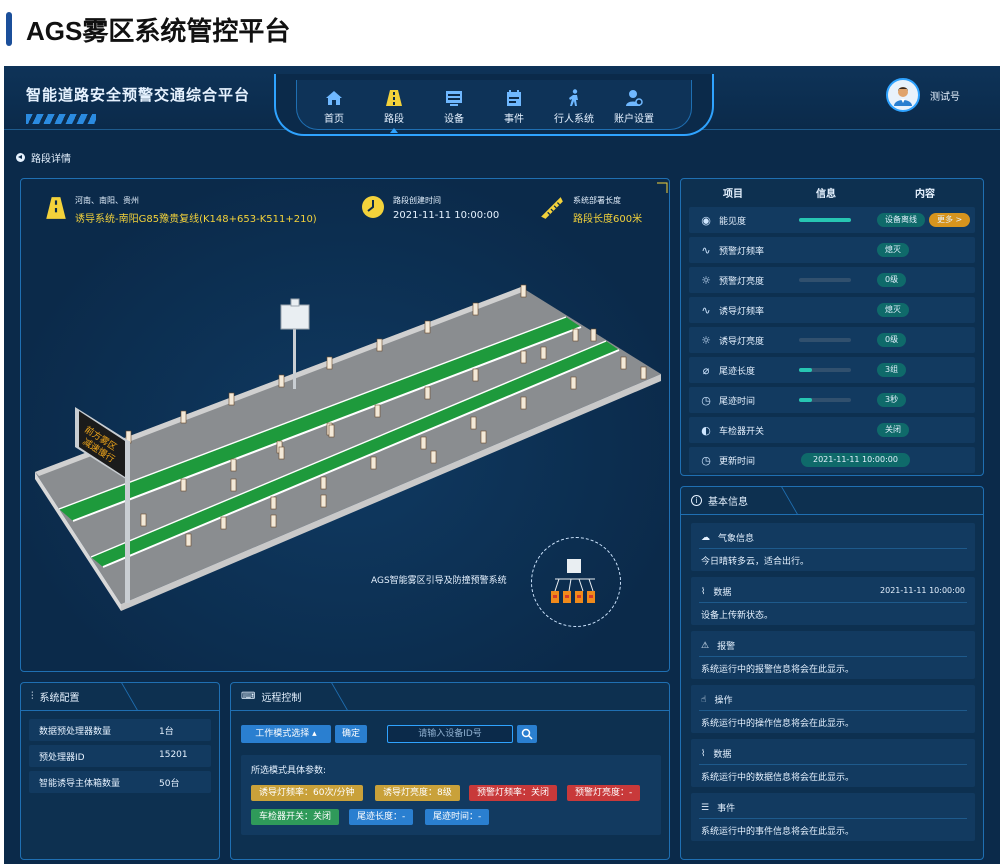 Image resolution: width=1000 pixels, height=864 pixels. What do you see at coordinates (950, 220) in the screenshot?
I see `more-button: 更多 >` at bounding box center [950, 220].